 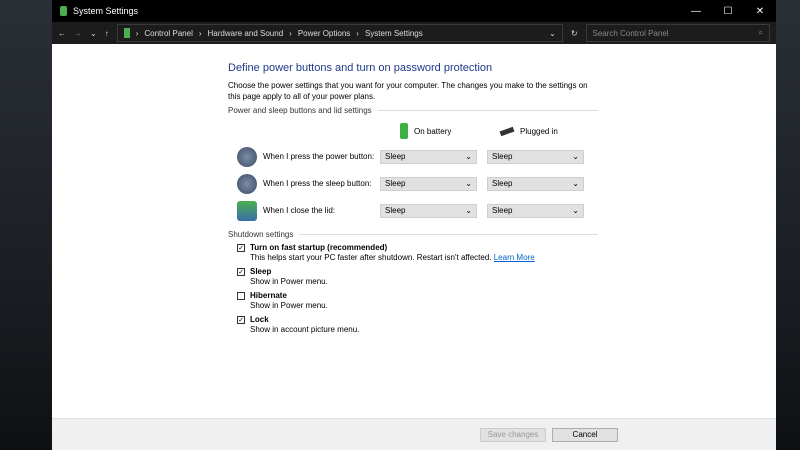 I want to click on minimize-button: —, so click(x=696, y=11).